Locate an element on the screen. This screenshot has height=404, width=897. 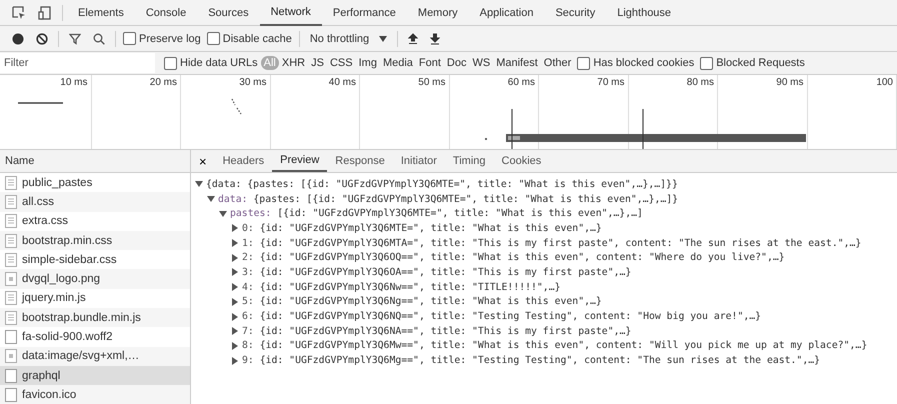
detail-tab: Response is located at coordinates (360, 161).